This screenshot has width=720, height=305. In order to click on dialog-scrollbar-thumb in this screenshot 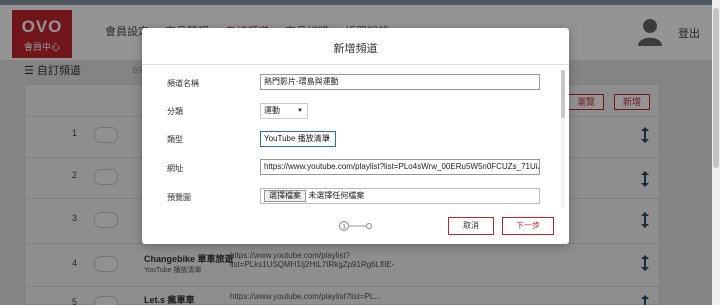, I will do `click(563, 94)`.